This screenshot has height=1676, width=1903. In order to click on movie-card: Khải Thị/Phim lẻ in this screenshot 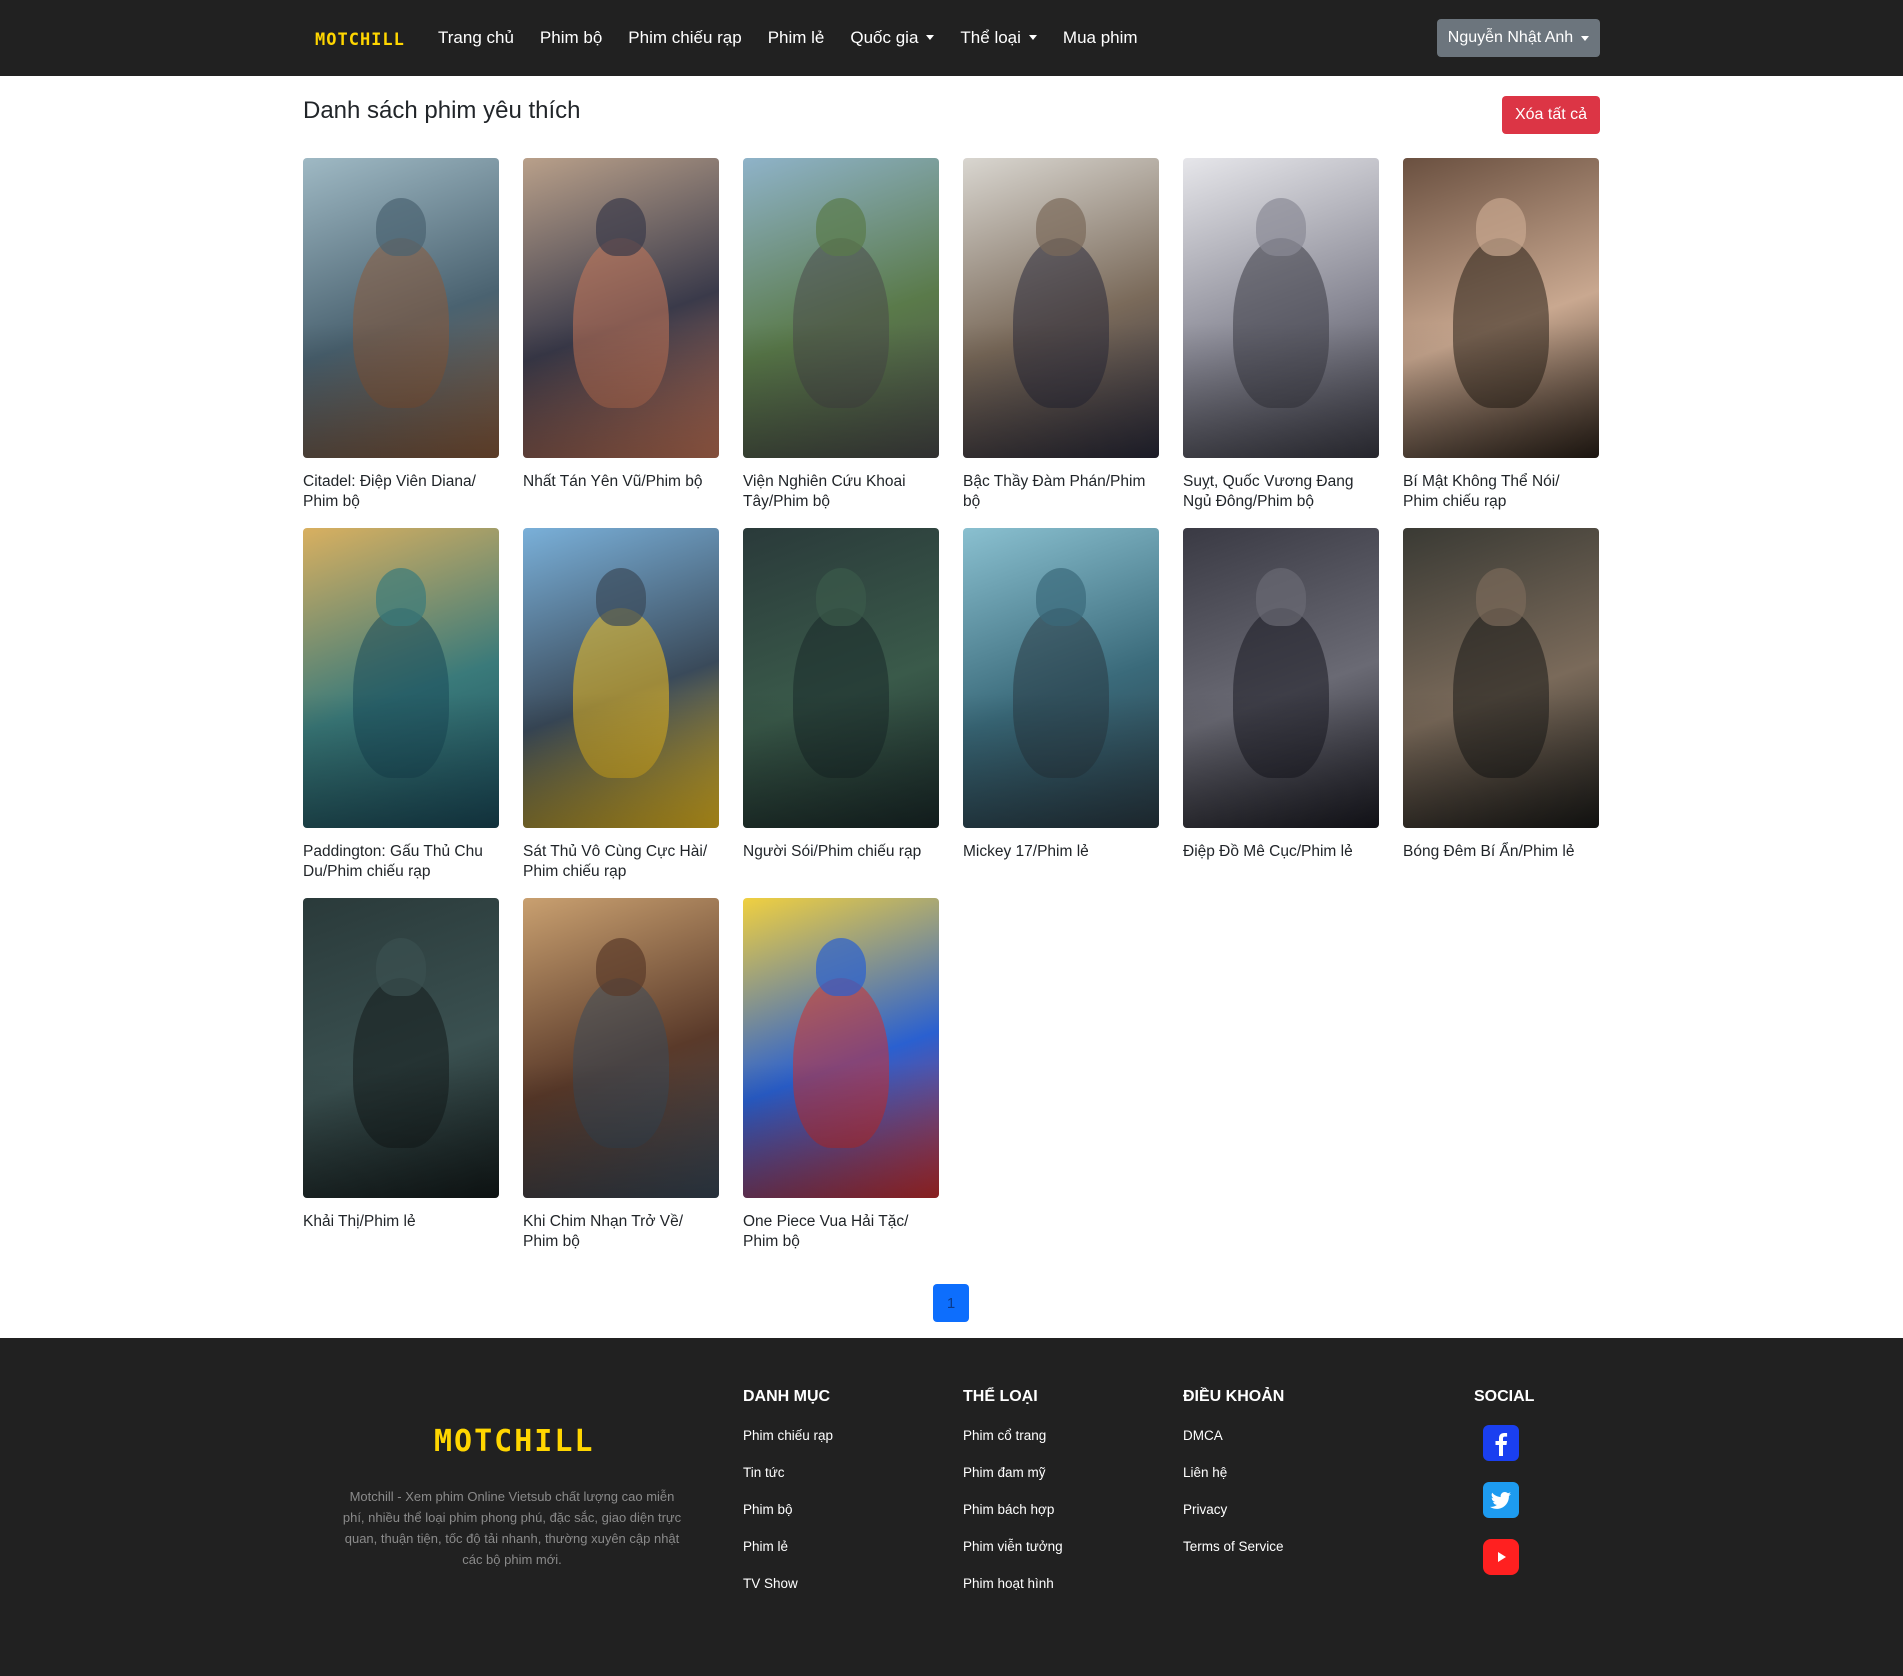, I will do `click(401, 1083)`.